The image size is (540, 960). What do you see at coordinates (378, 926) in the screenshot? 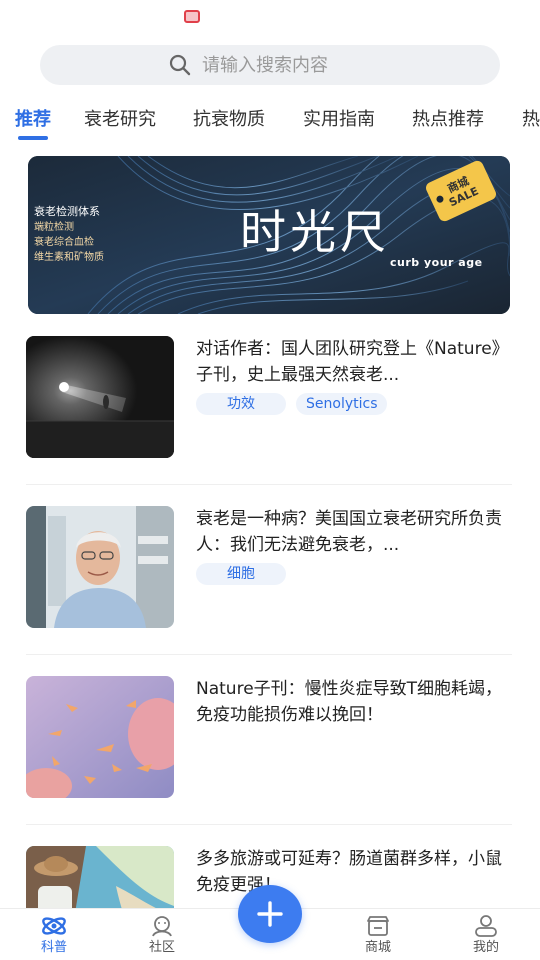
I see `store-icon` at bounding box center [378, 926].